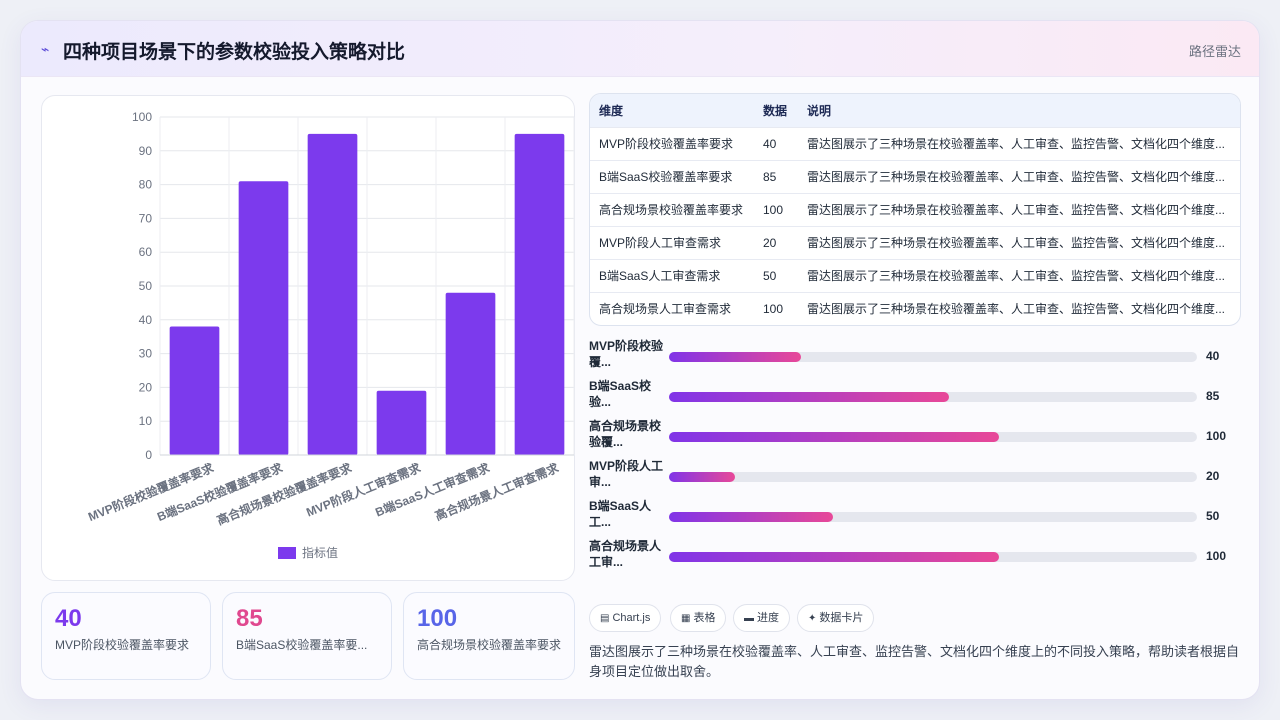 Image resolution: width=1280 pixels, height=720 pixels. I want to click on progress-value: 20, so click(1213, 476).